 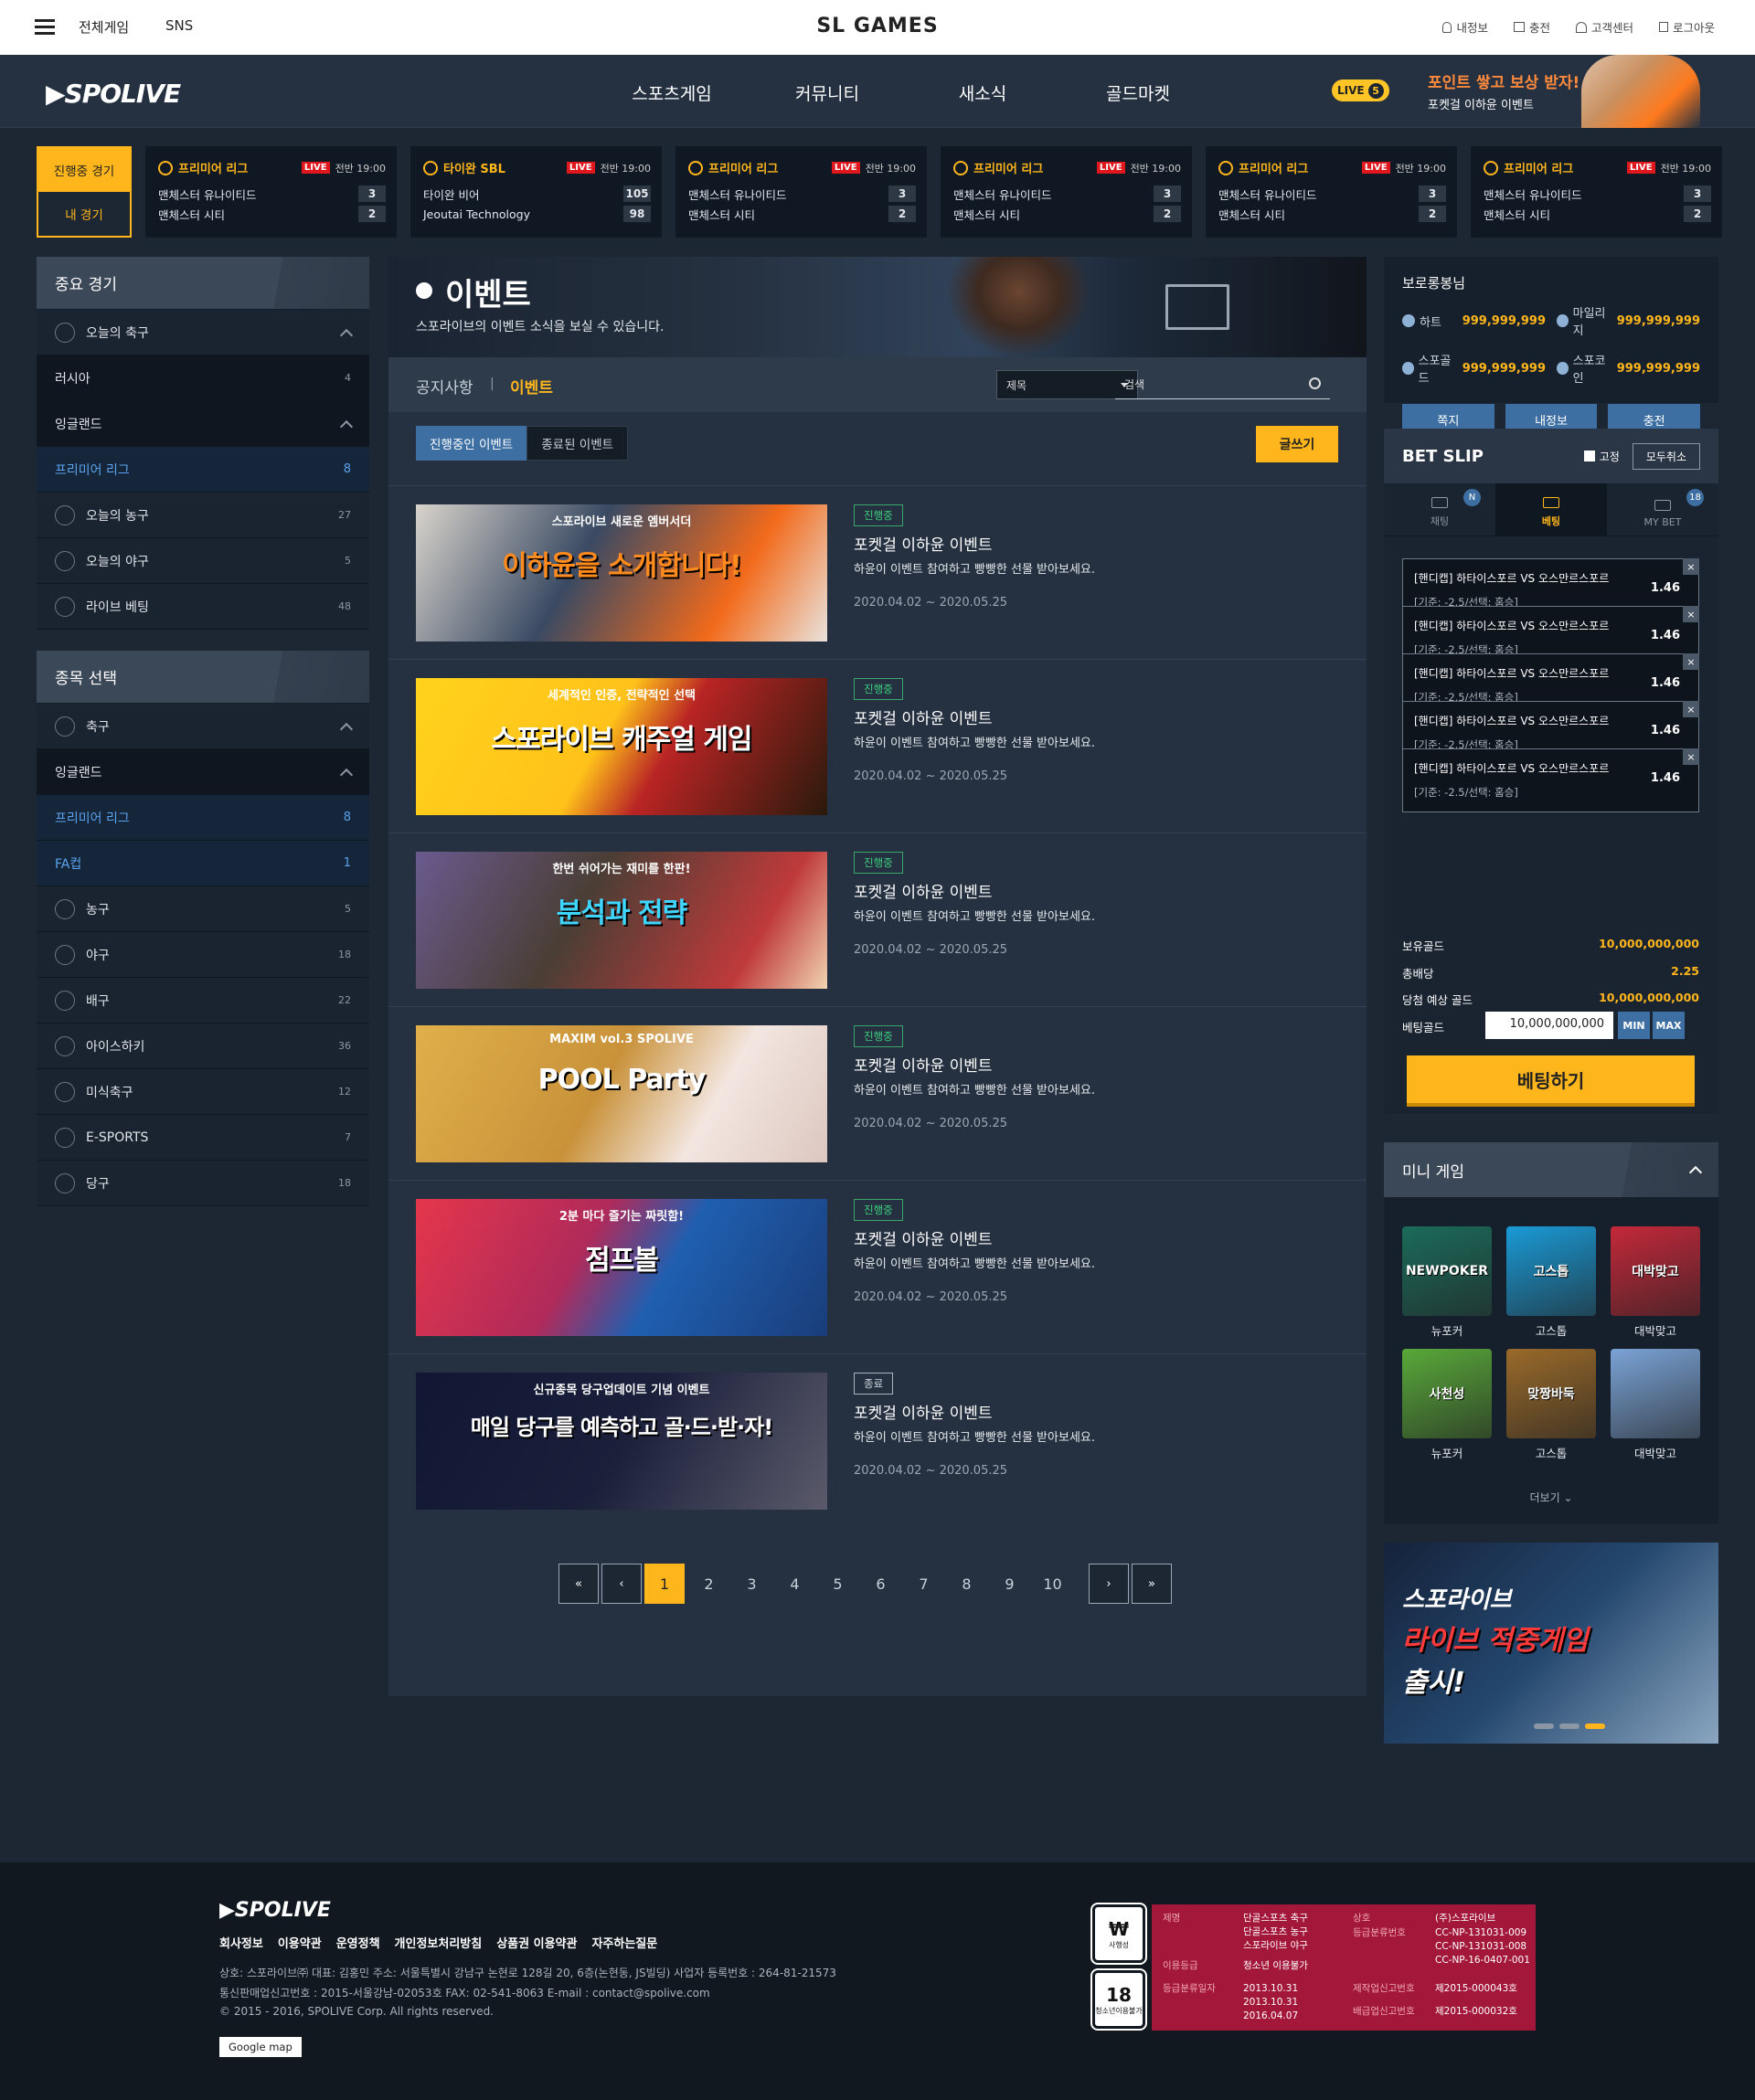 What do you see at coordinates (203, 378) in the screenshot?
I see `sidebar-item: 러시아 4` at bounding box center [203, 378].